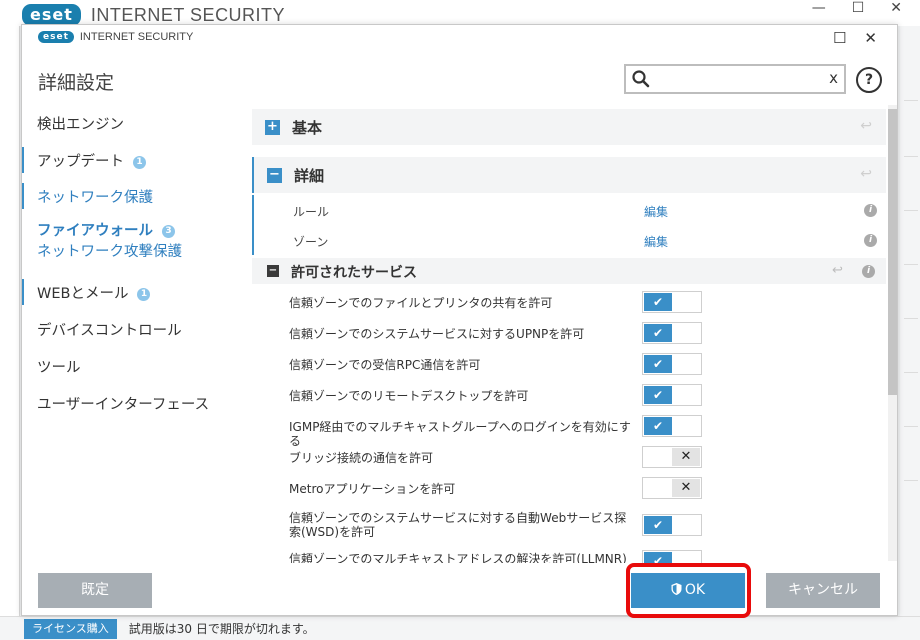 The height and width of the screenshot is (640, 920). Describe the element at coordinates (569, 364) in the screenshot. I see `setting-row: 信頼ゾーンでの受信RPC通信を許可 ✔` at that location.